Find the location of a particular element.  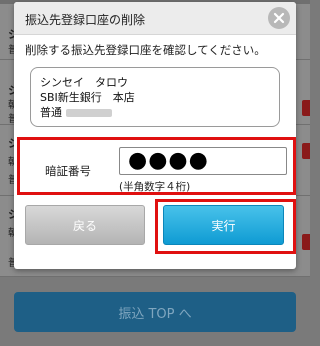

close-icon is located at coordinates (279, 18).